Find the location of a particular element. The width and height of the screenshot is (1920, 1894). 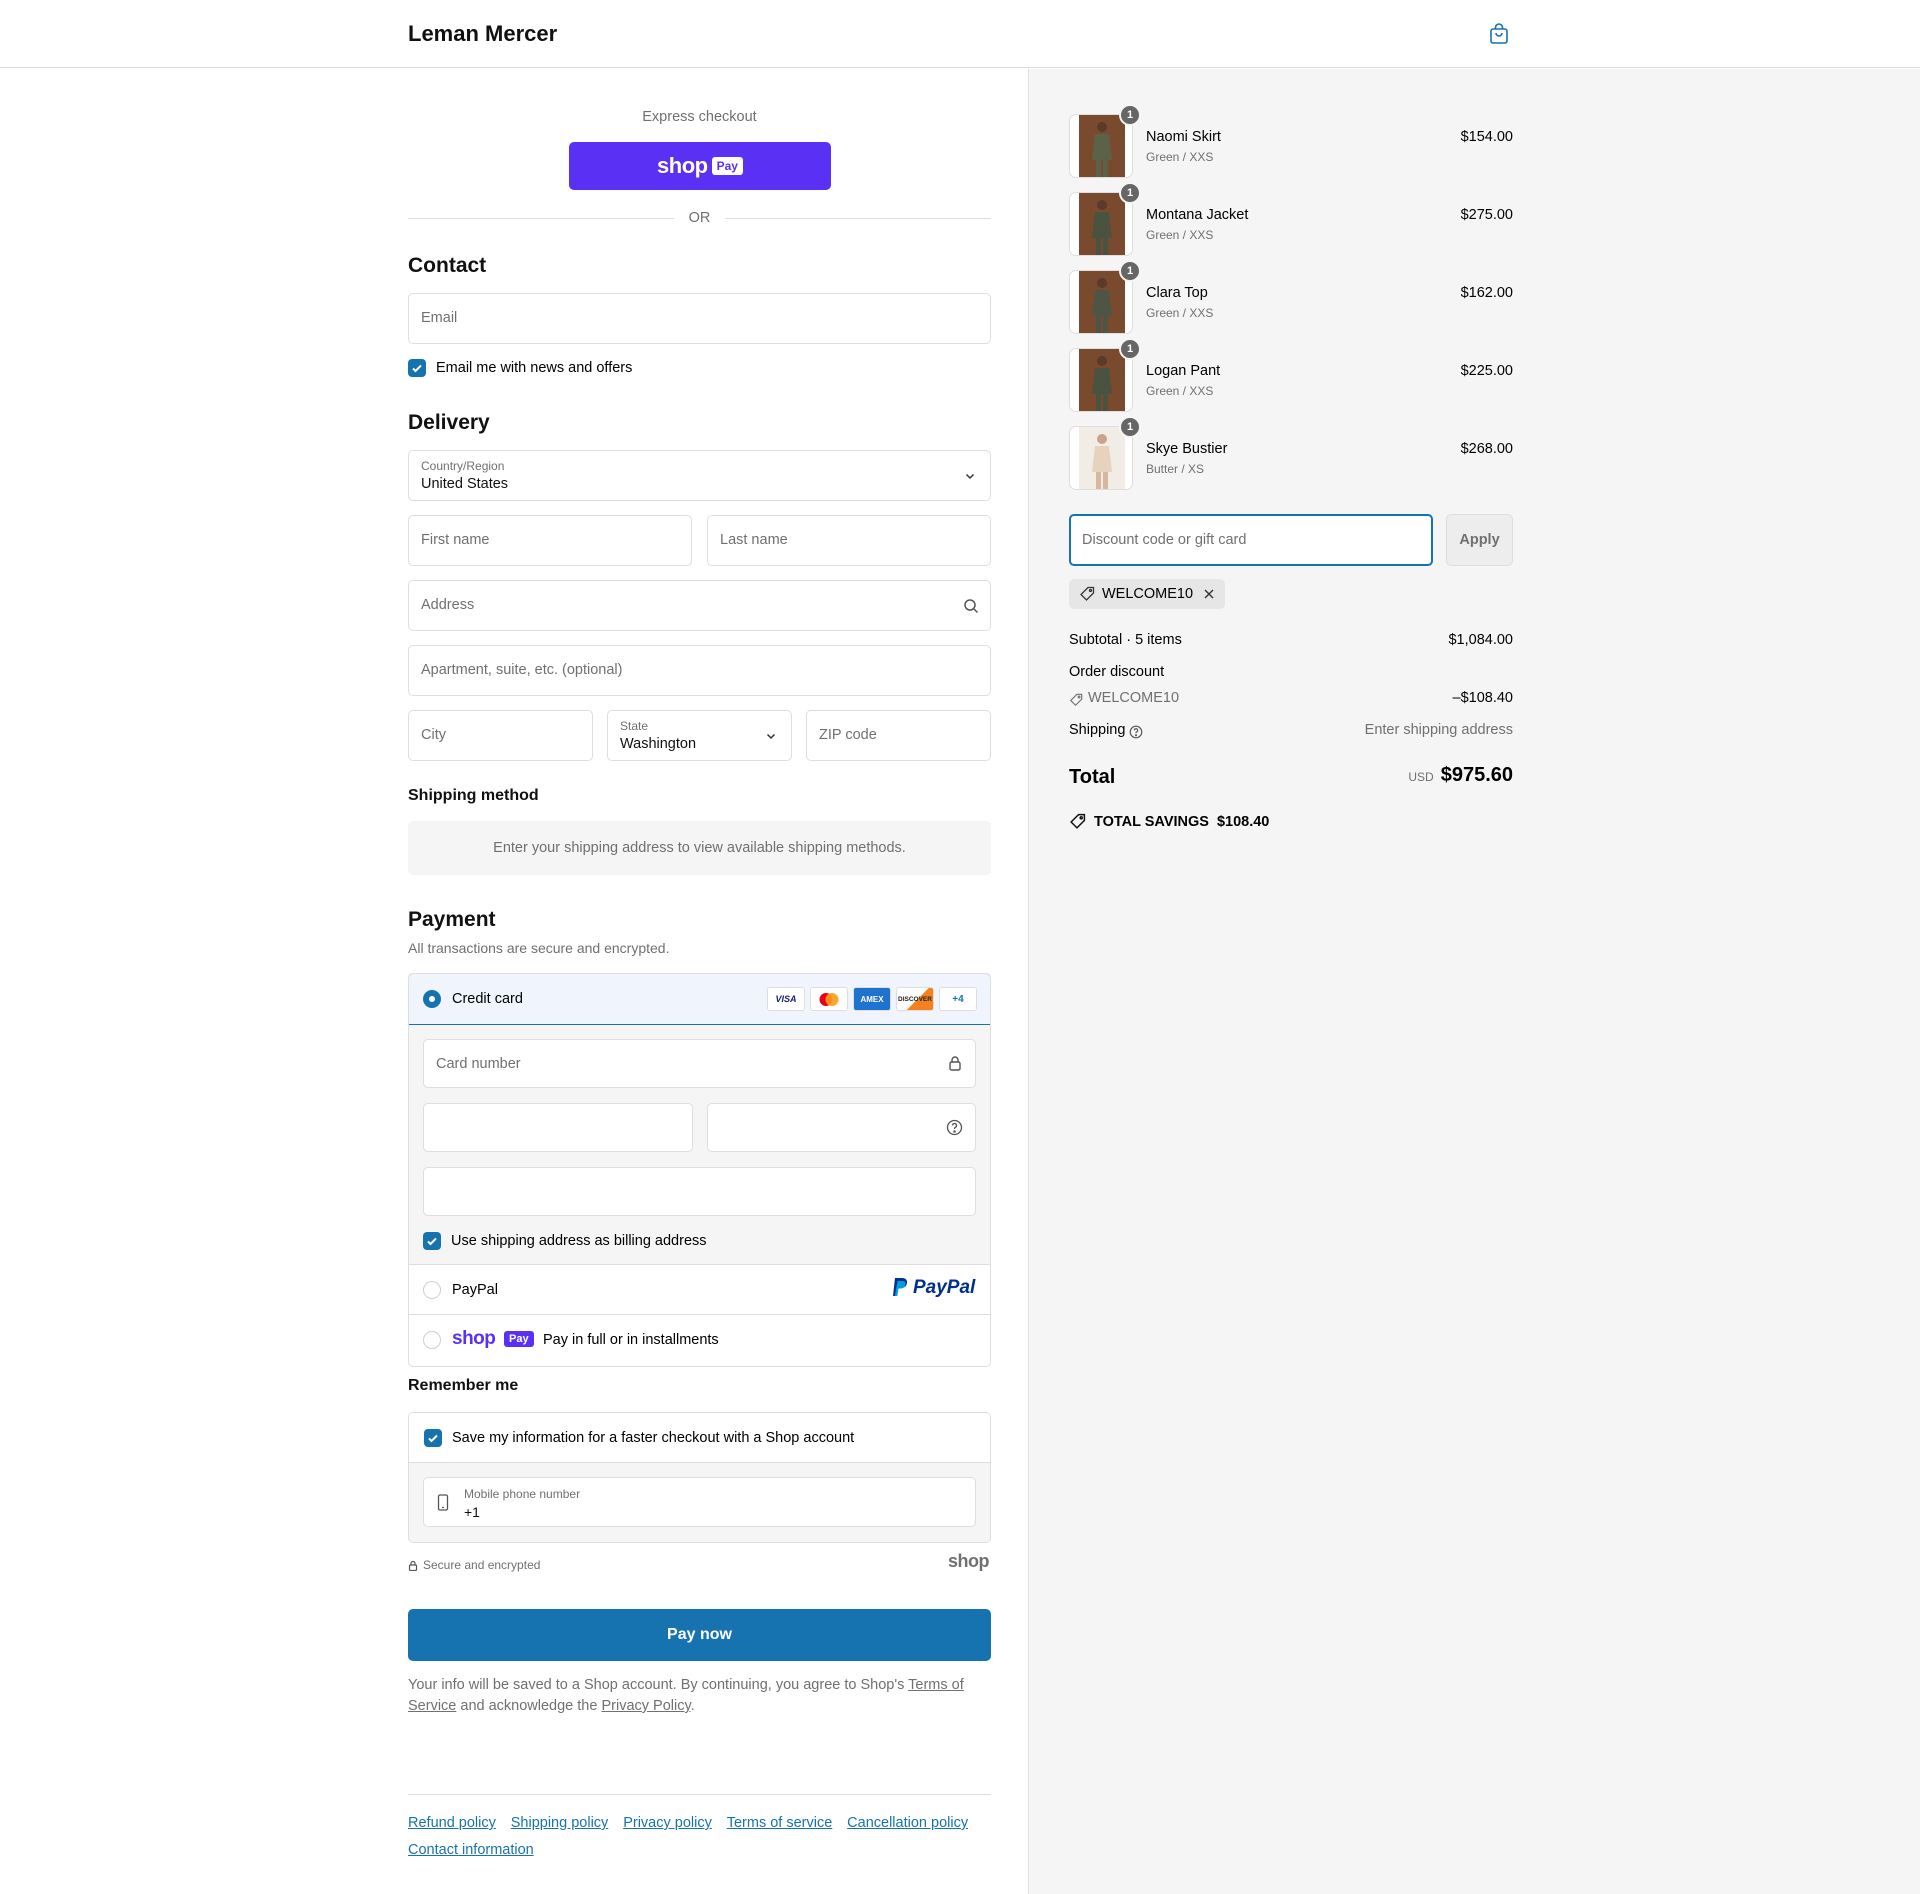

country-select: Country/Region United States is located at coordinates (699, 475).